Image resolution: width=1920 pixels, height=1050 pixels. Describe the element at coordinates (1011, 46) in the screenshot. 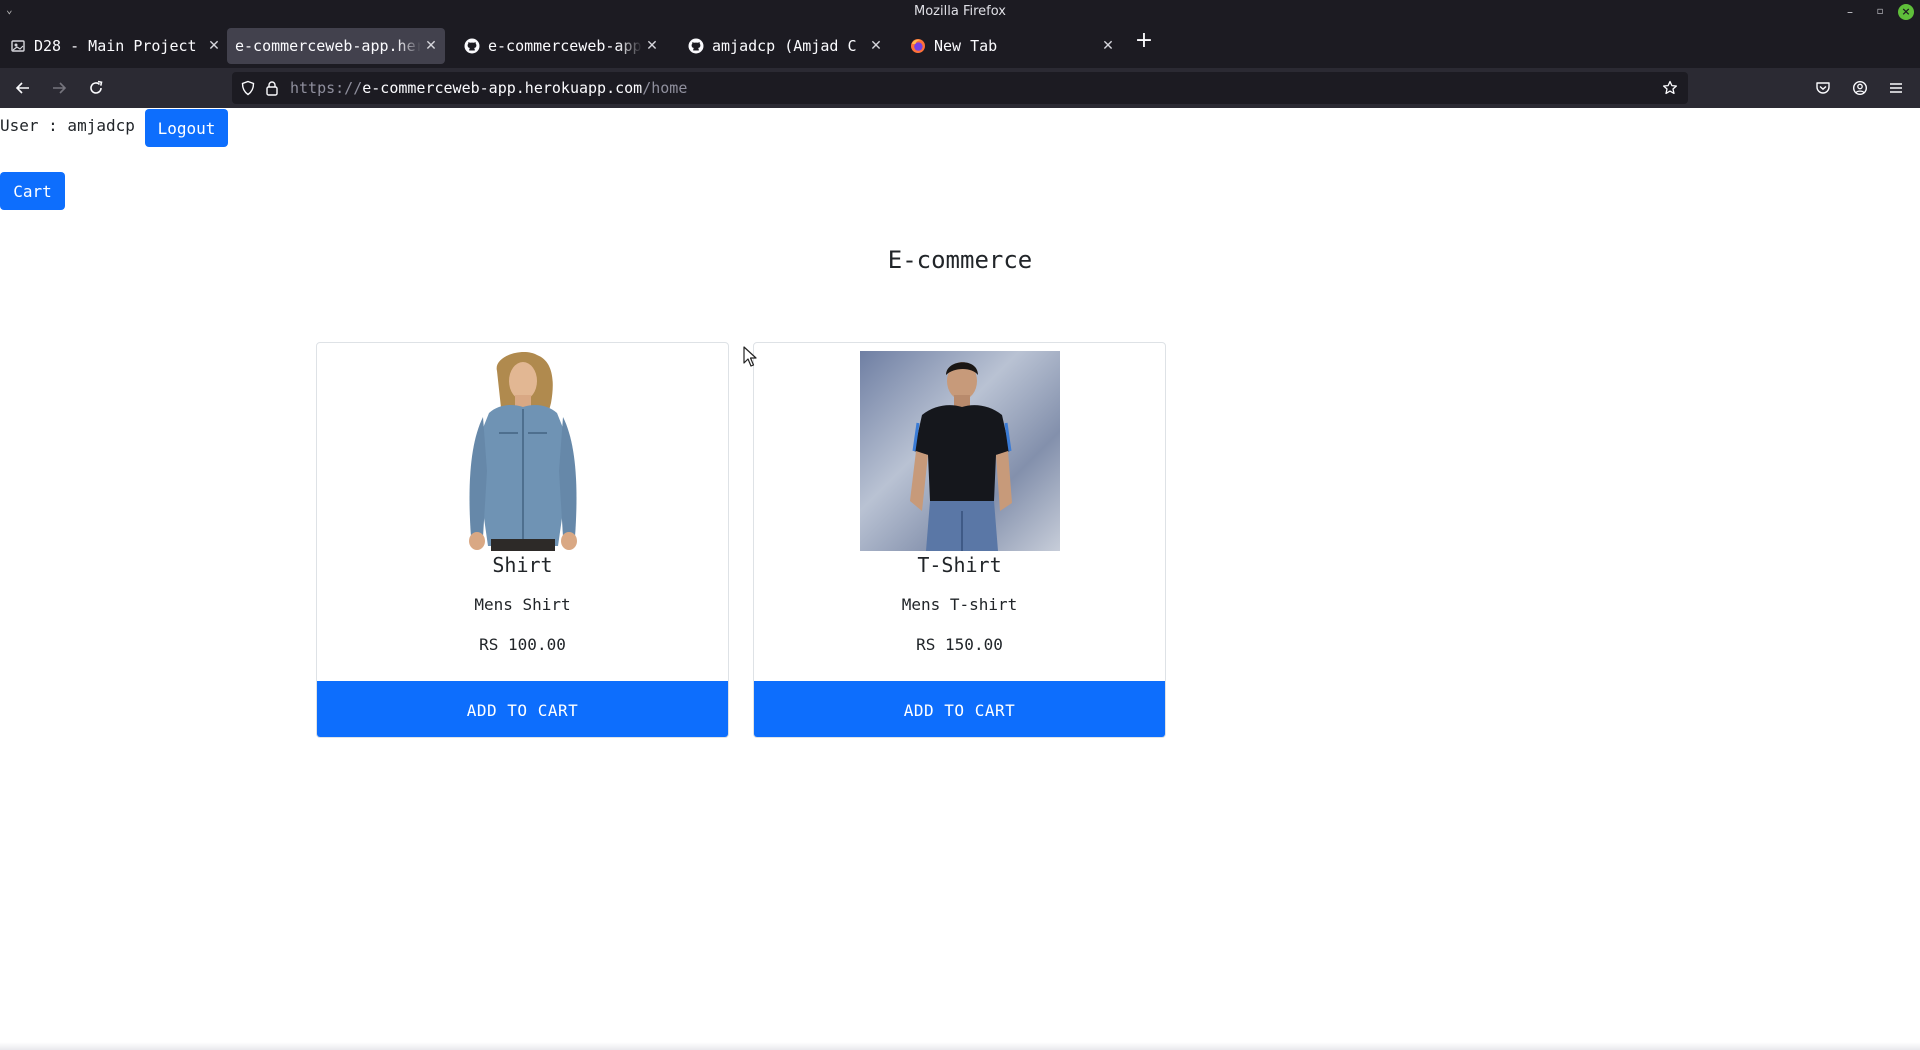

I see `tab-new-tab: New Tab ✕` at that location.